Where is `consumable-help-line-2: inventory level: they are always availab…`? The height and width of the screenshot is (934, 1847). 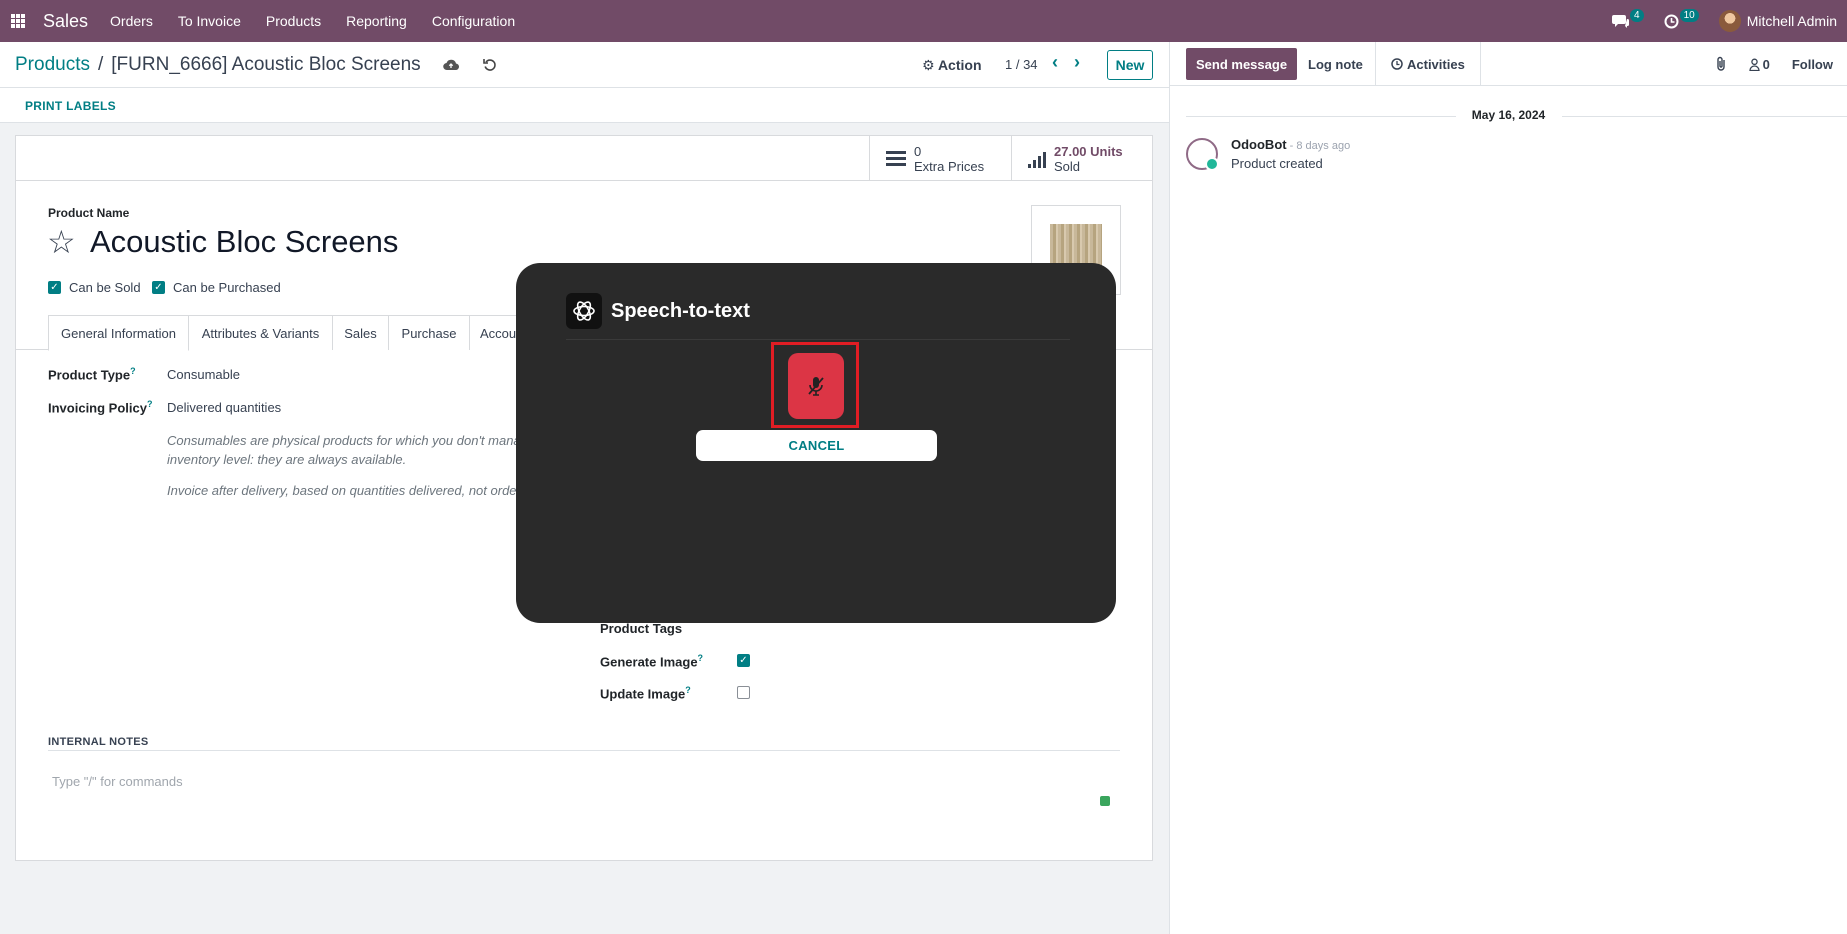 consumable-help-line-2: inventory level: they are always availab… is located at coordinates (287, 459).